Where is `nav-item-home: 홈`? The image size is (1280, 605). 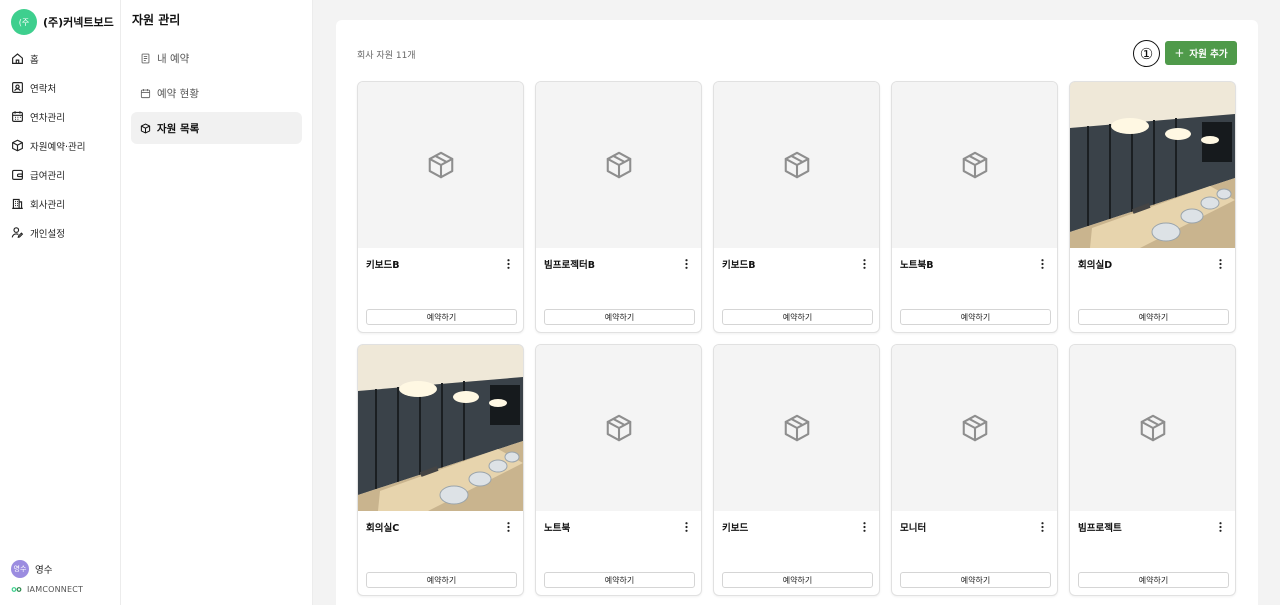
nav-item-home: 홈 is located at coordinates (60, 58).